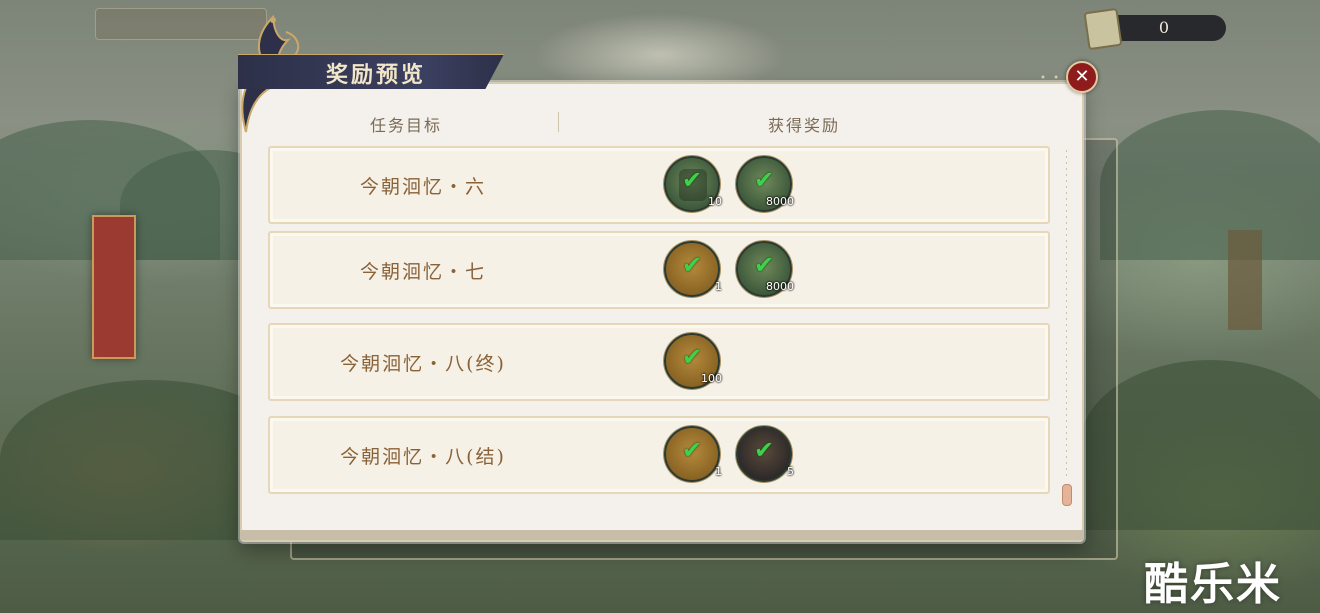 This screenshot has width=1320, height=613. I want to click on currency-value: 0, so click(1164, 27).